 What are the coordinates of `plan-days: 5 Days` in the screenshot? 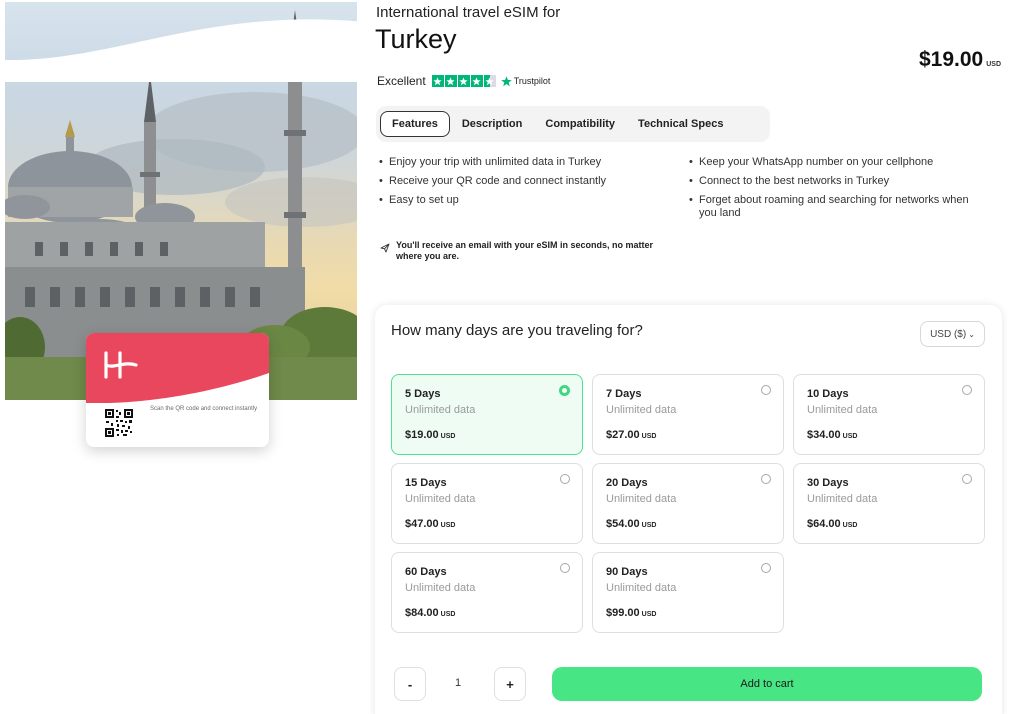 It's located at (423, 394).